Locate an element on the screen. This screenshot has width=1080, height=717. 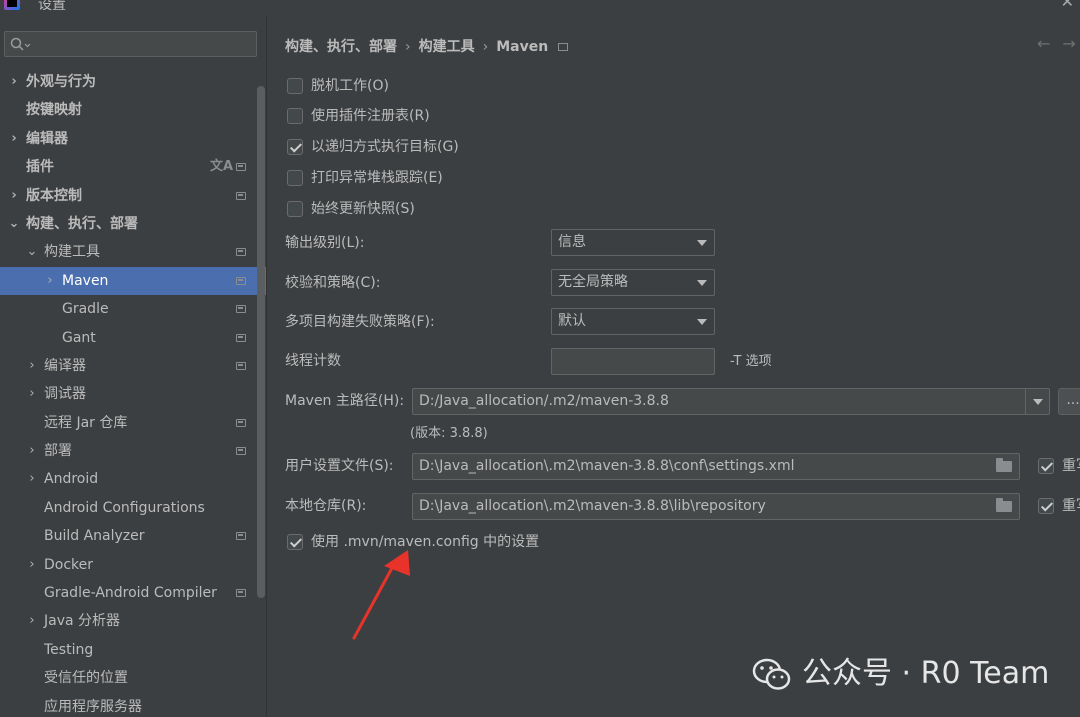
checksum-policy-select: 无全局策略 is located at coordinates (633, 282).